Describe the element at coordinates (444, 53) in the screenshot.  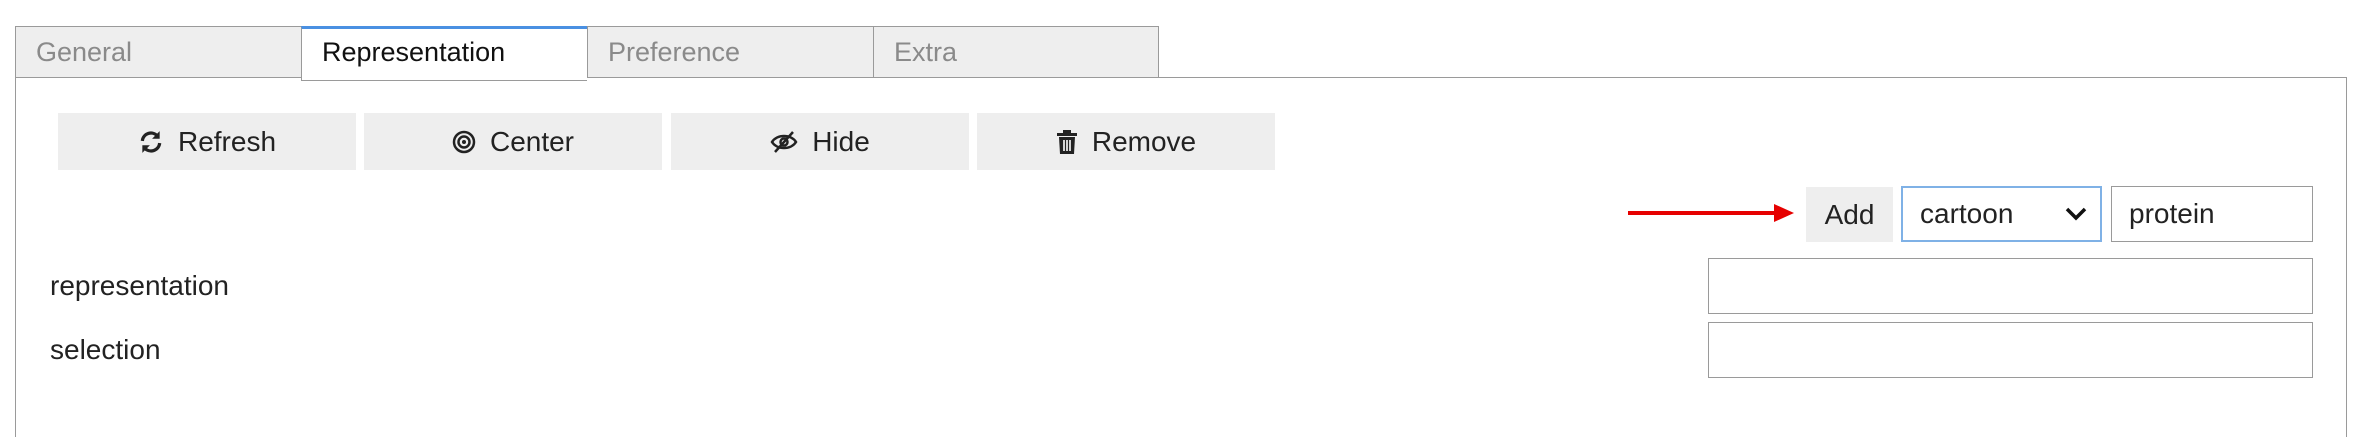
I see `tab-representation: Representation` at that location.